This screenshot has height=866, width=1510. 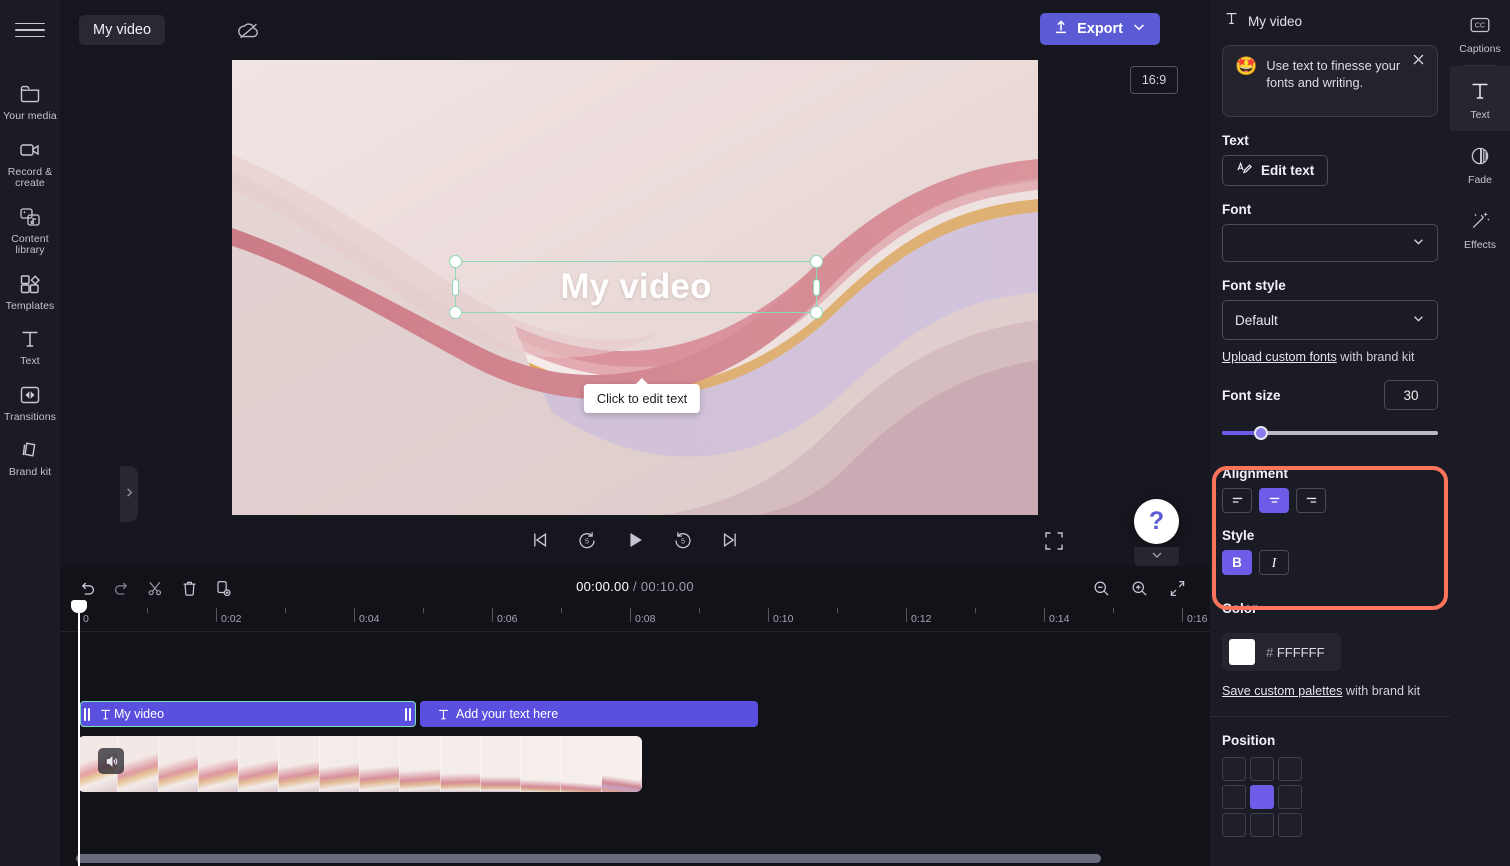 I want to click on tab-effects: Effects, so click(x=1480, y=228).